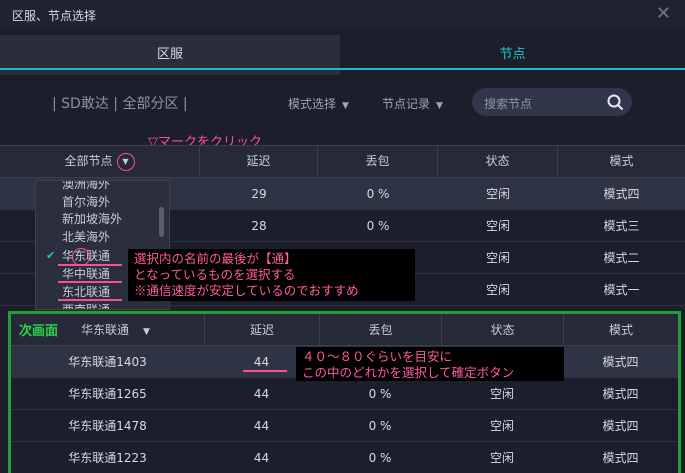 The width and height of the screenshot is (685, 473). I want to click on table-row: 华东联通1478 44 0 % 空闲 模式四, so click(344, 426).